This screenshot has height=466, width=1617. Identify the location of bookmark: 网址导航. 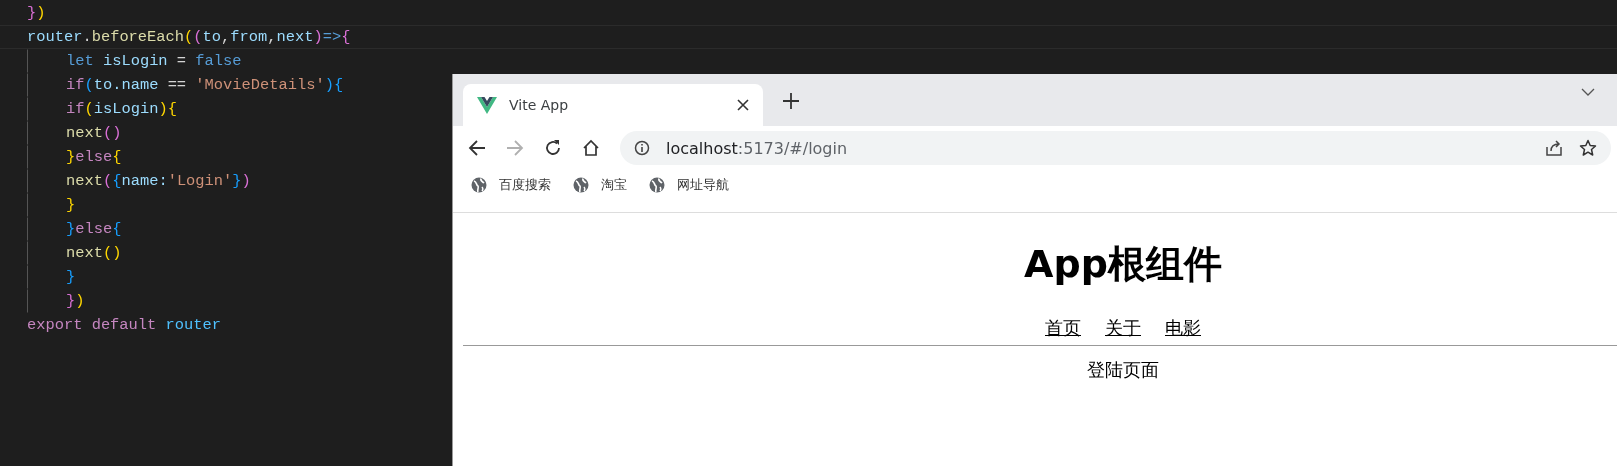
(689, 185).